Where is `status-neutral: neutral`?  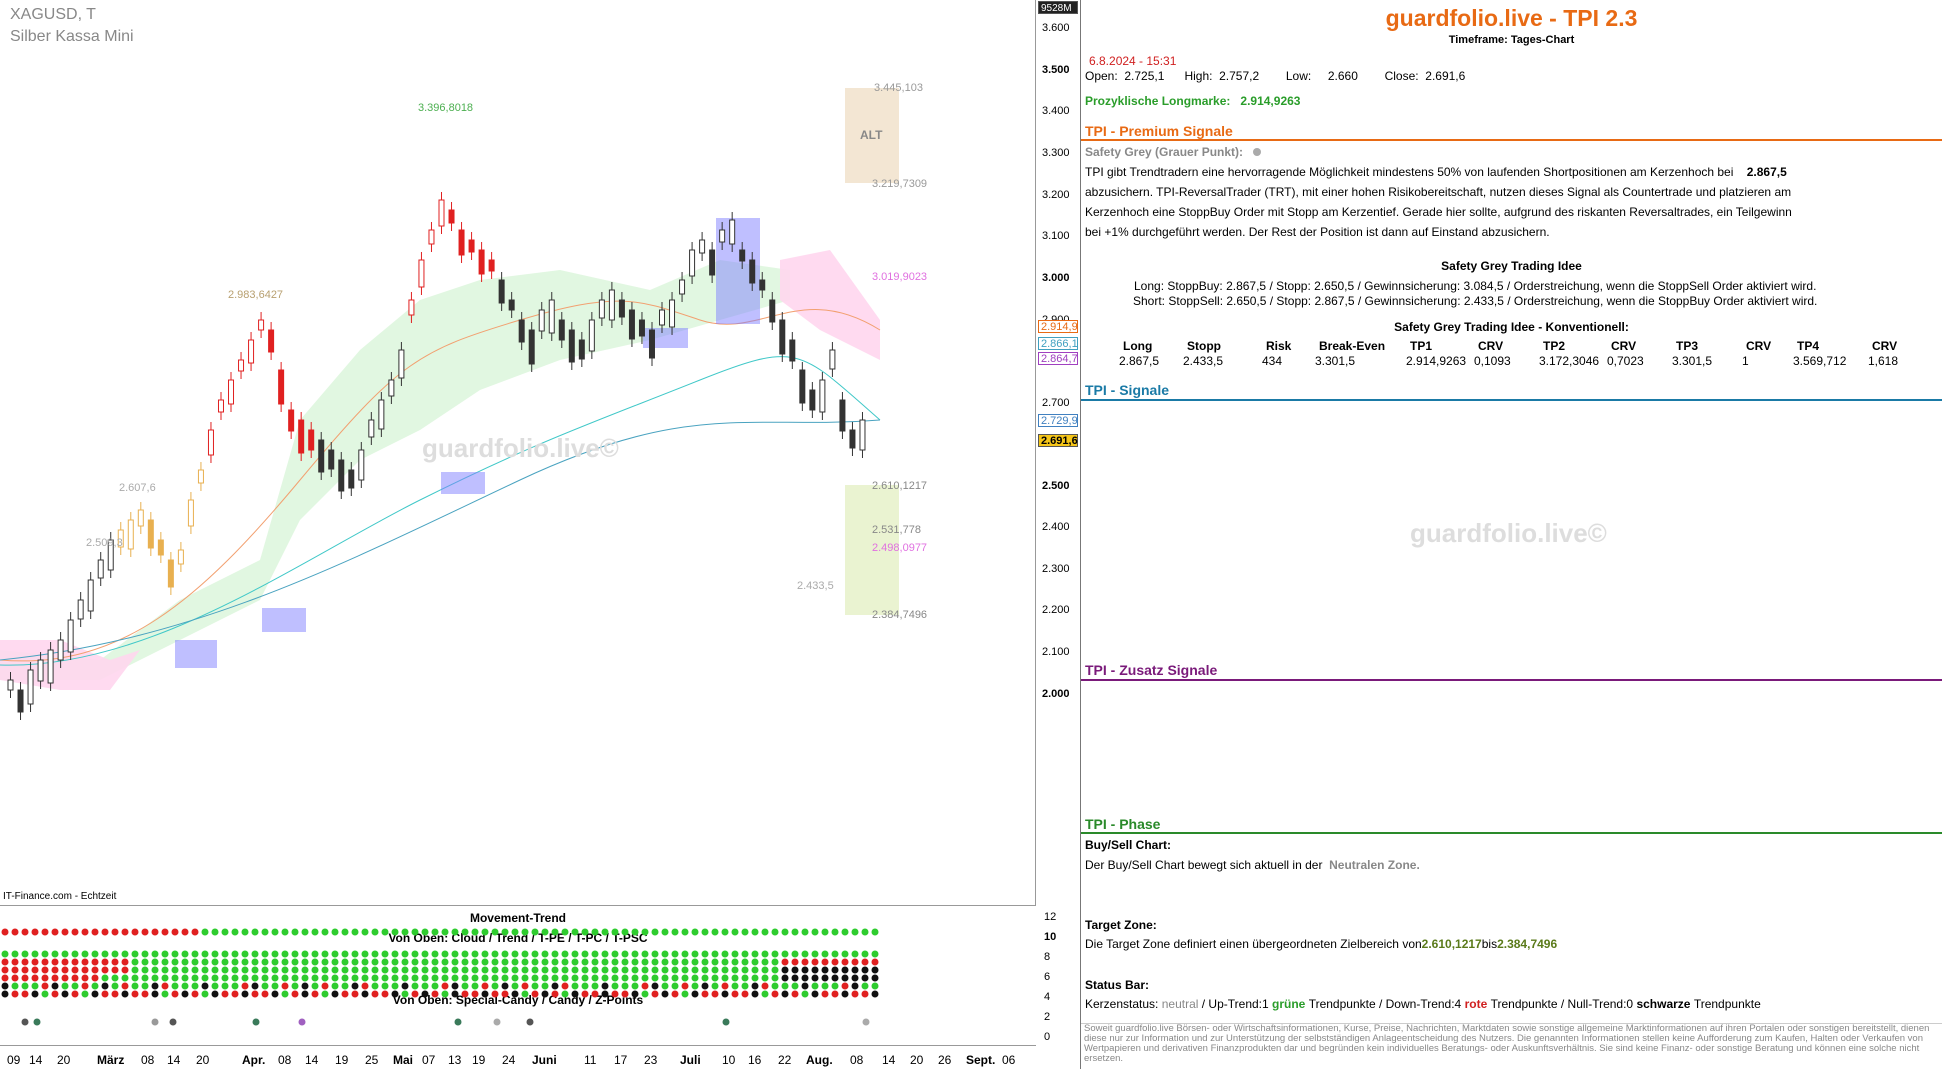
status-neutral: neutral is located at coordinates (1180, 1004).